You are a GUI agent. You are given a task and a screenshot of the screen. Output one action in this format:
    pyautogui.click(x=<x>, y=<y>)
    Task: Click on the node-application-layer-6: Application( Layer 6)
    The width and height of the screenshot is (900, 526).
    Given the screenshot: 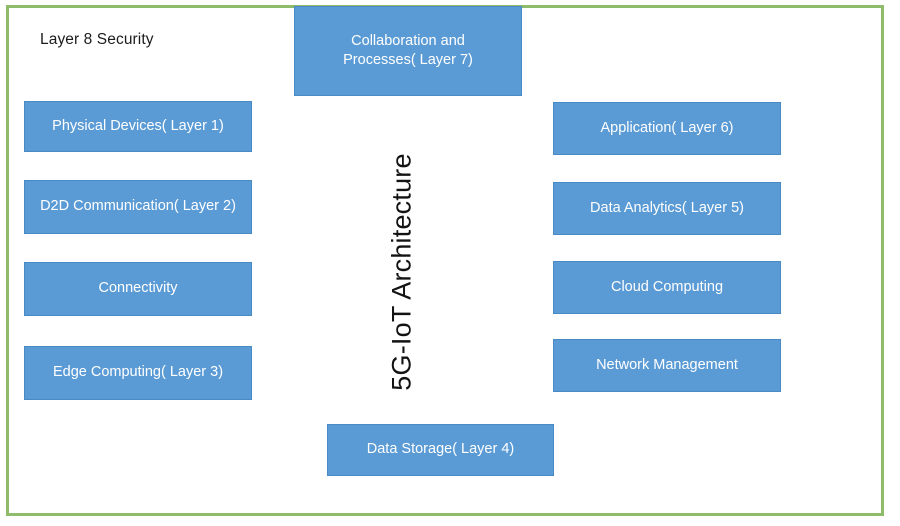 What is the action you would take?
    pyautogui.click(x=667, y=128)
    